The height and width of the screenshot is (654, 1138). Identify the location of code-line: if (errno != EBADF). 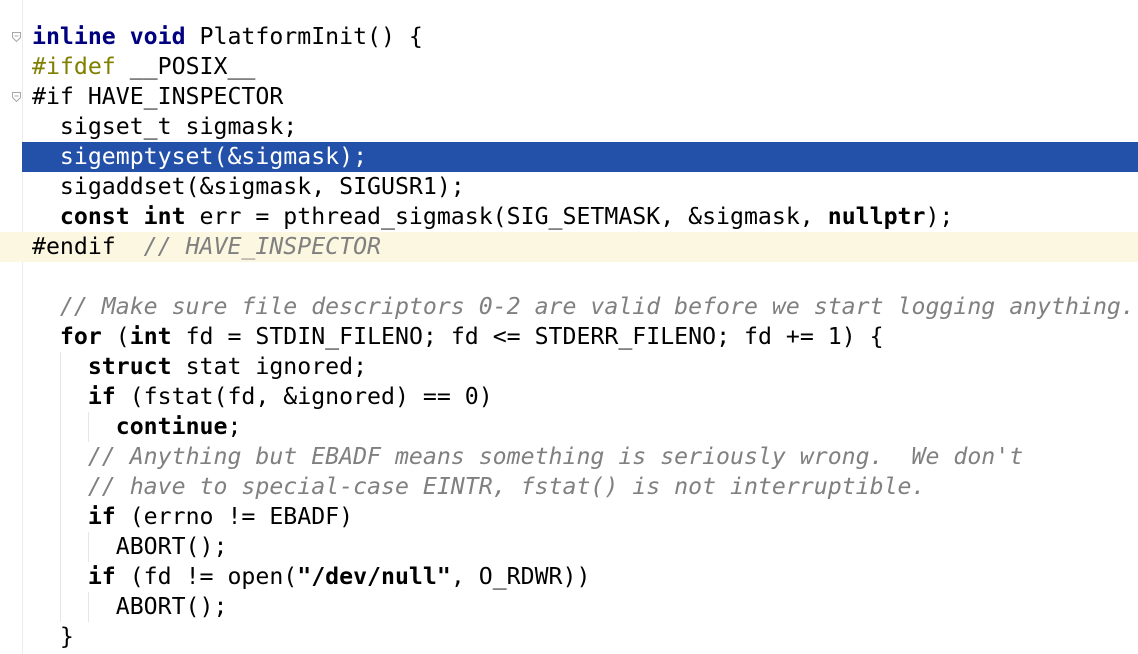
(569, 517).